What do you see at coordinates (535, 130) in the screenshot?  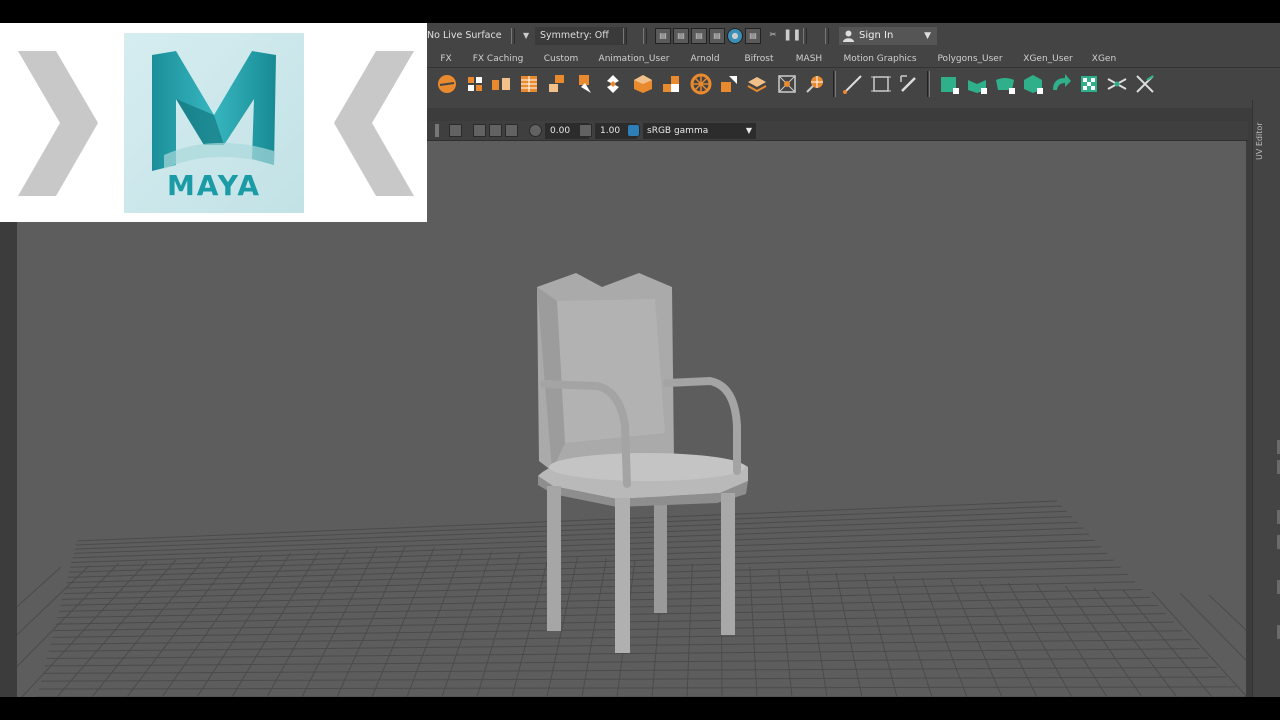 I see `exposure-icon` at bounding box center [535, 130].